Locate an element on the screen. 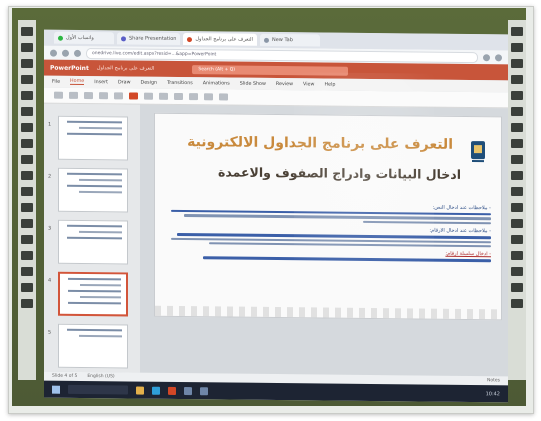  thumbnail-number: 5 is located at coordinates (50, 332).